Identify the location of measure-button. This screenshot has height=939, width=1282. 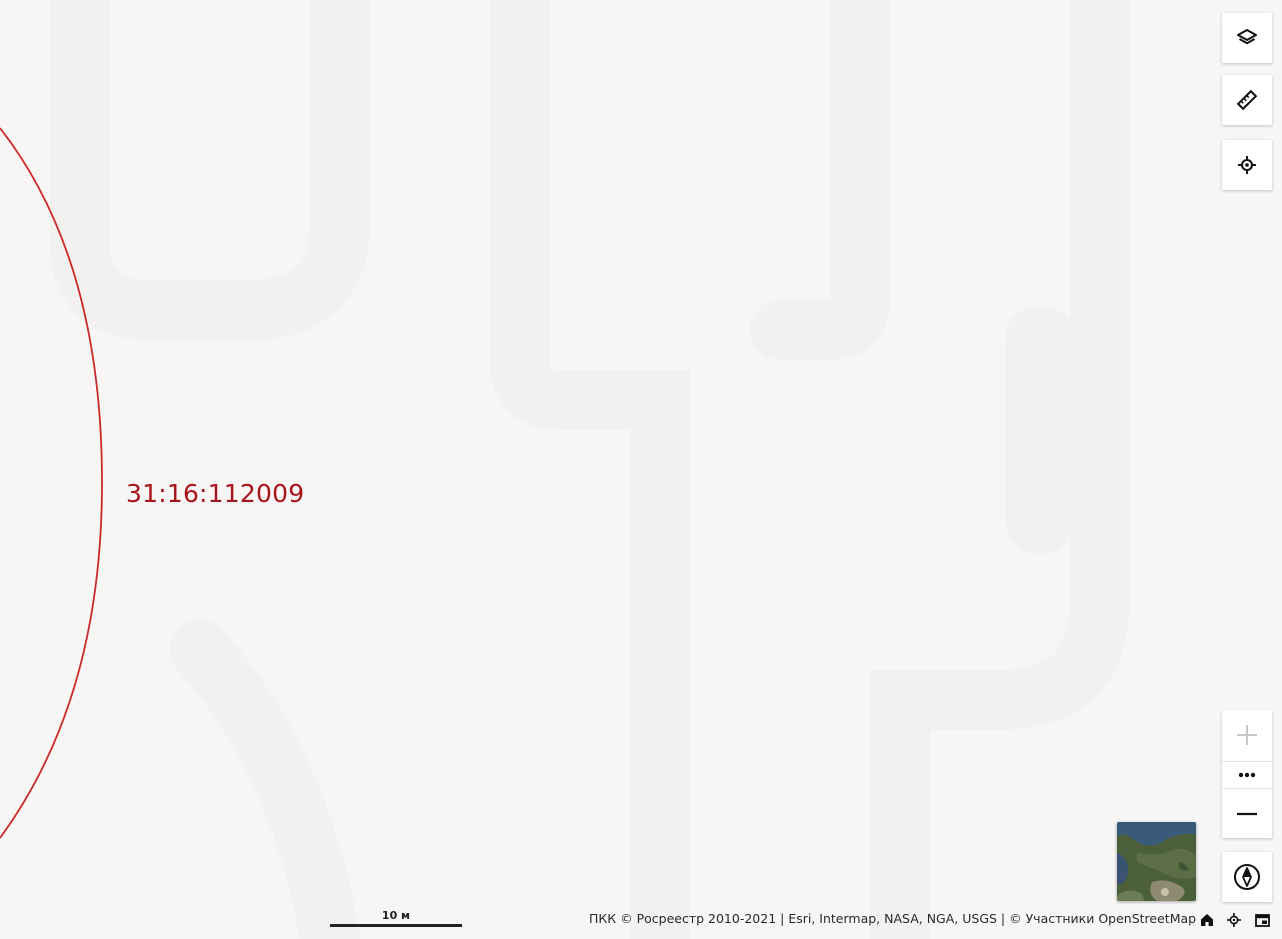
(1247, 100).